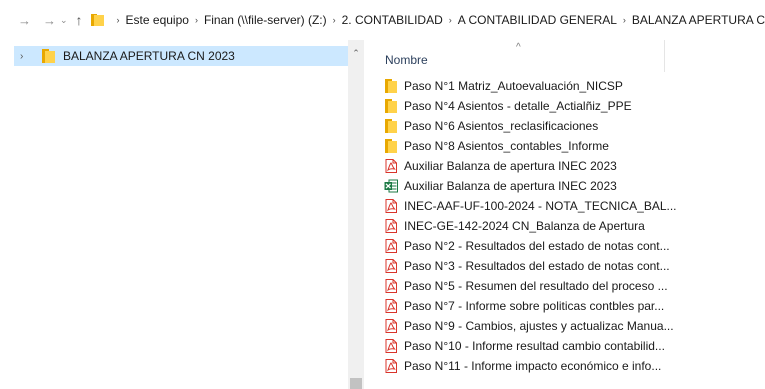  I want to click on up-arrow-icon: ↑, so click(79, 20).